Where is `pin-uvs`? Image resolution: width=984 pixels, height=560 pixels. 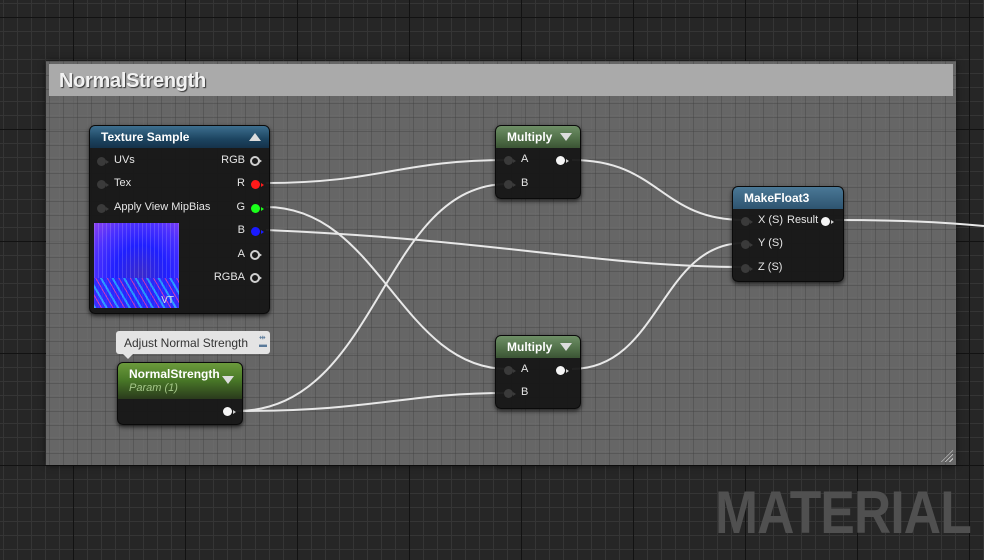
pin-uvs is located at coordinates (103, 161).